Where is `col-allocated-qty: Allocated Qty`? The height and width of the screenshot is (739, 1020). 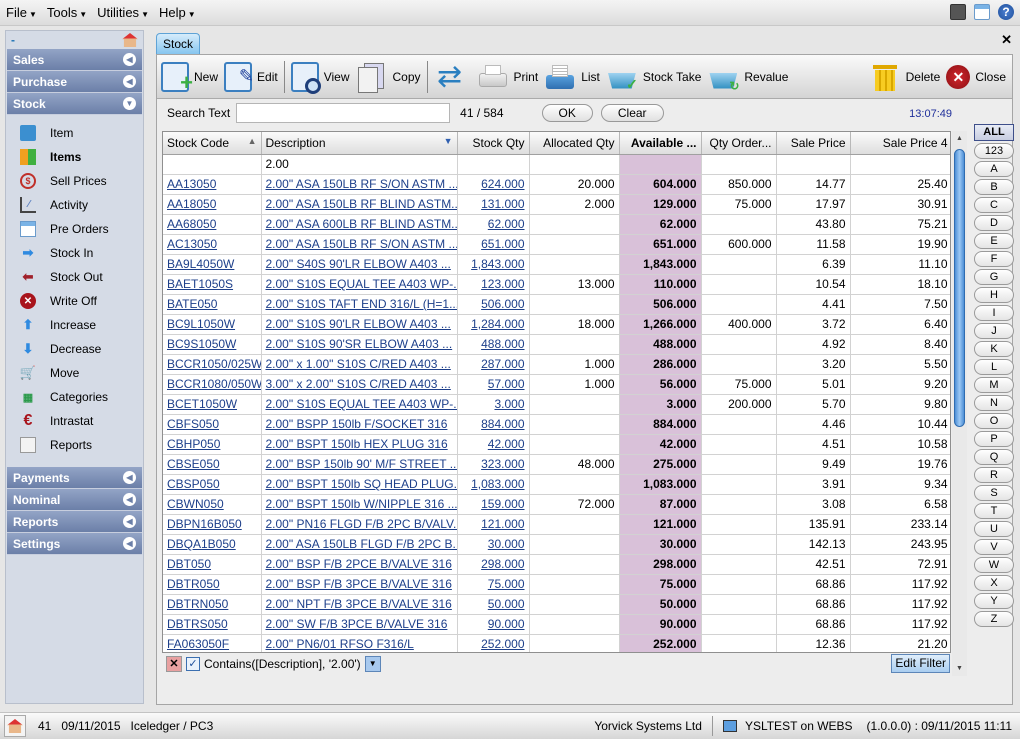
col-allocated-qty: Allocated Qty is located at coordinates (574, 143).